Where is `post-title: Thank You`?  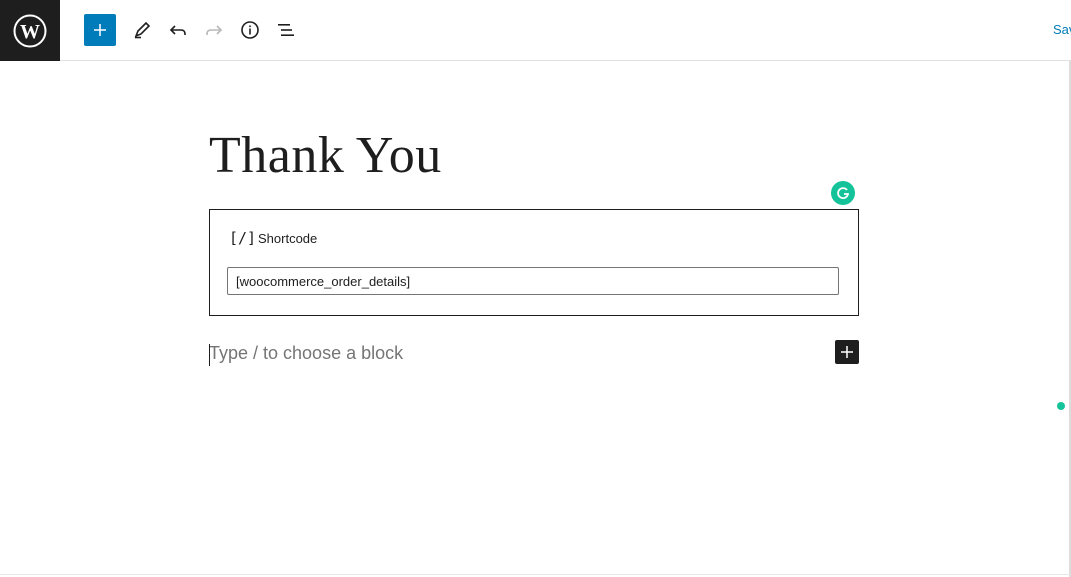
post-title: Thank You is located at coordinates (325, 156).